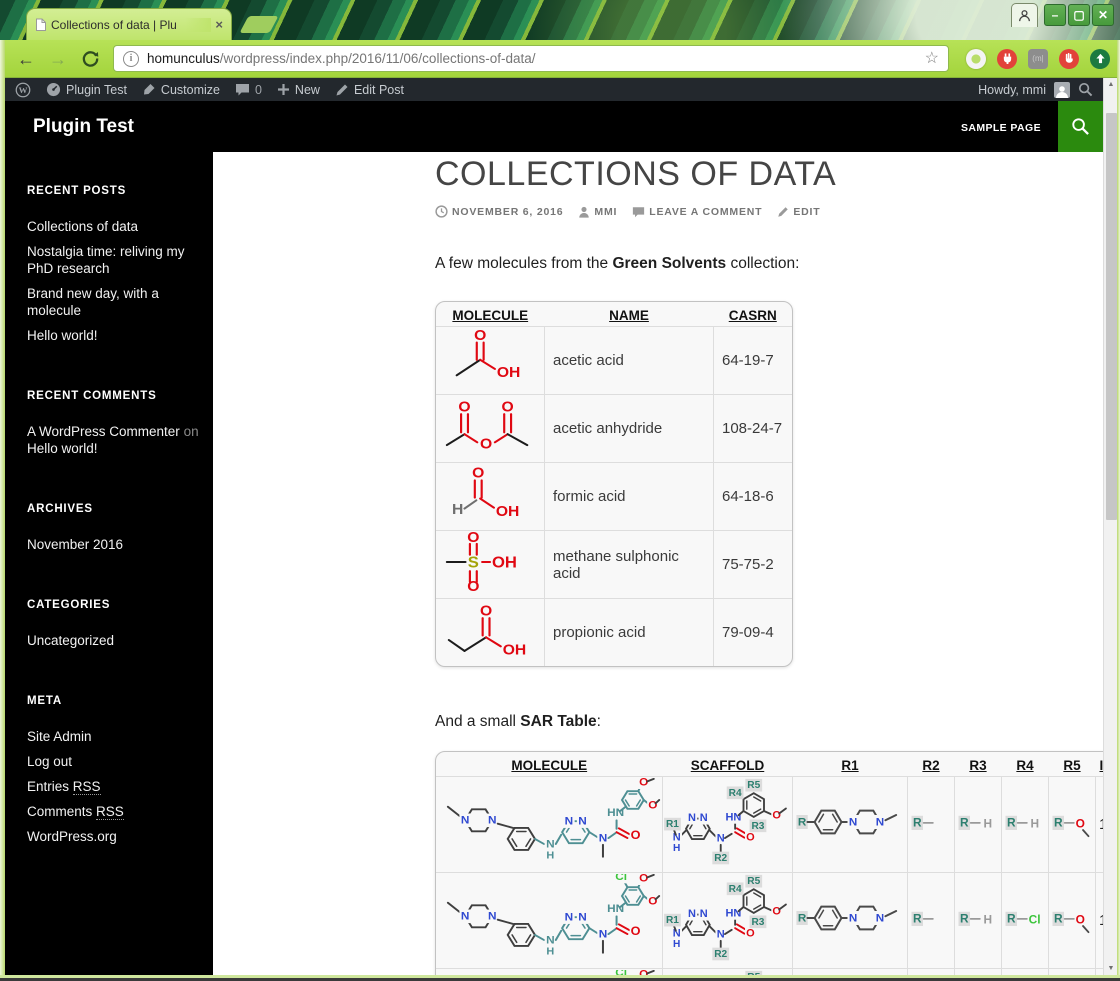 This screenshot has height=981, width=1120. I want to click on sar-molecule-structure: N NNHN NN OHNOO, so click(553, 820).